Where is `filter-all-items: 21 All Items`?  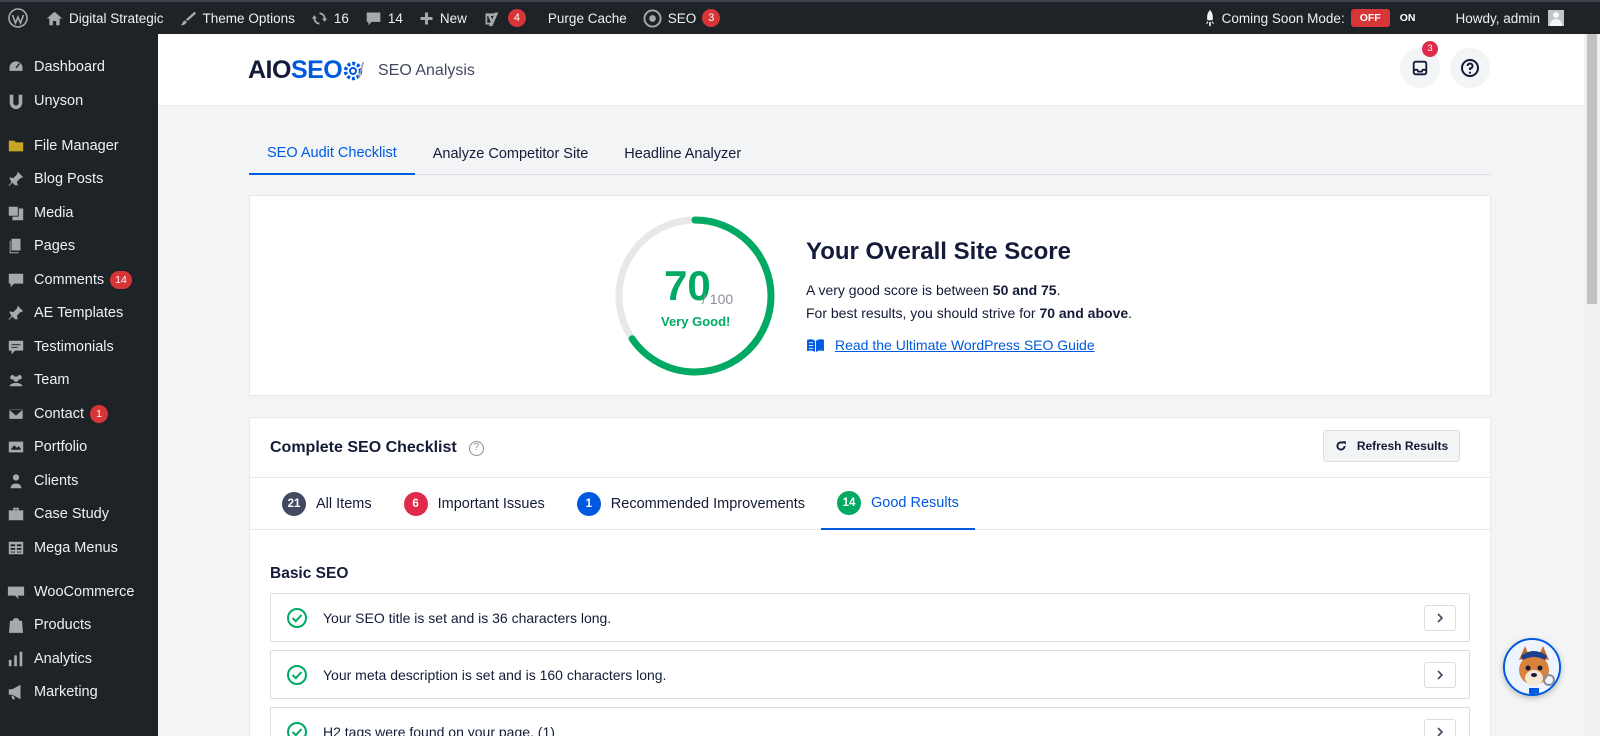
filter-all-items: 21 All Items is located at coordinates (327, 504).